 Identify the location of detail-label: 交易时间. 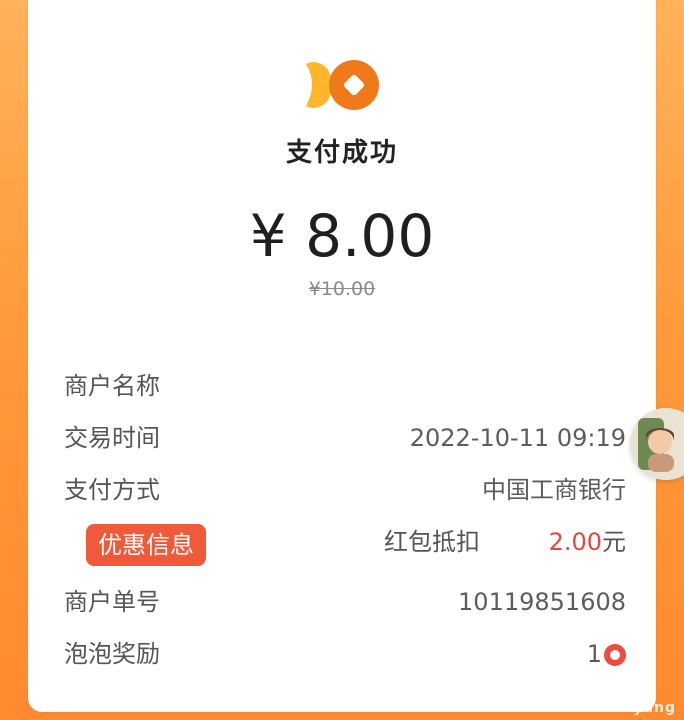
(112, 438).